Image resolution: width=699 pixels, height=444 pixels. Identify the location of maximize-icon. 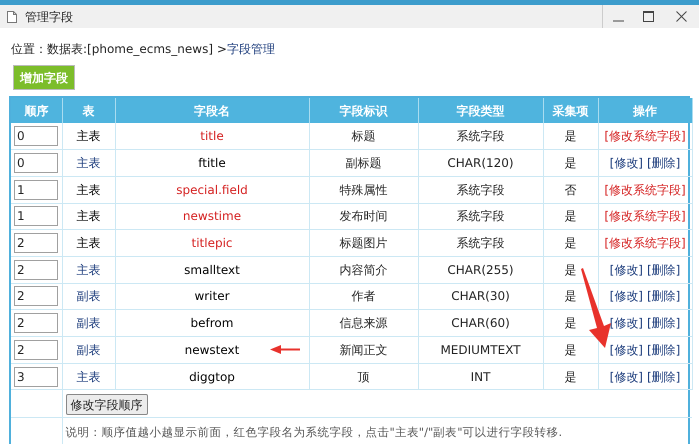
(648, 16).